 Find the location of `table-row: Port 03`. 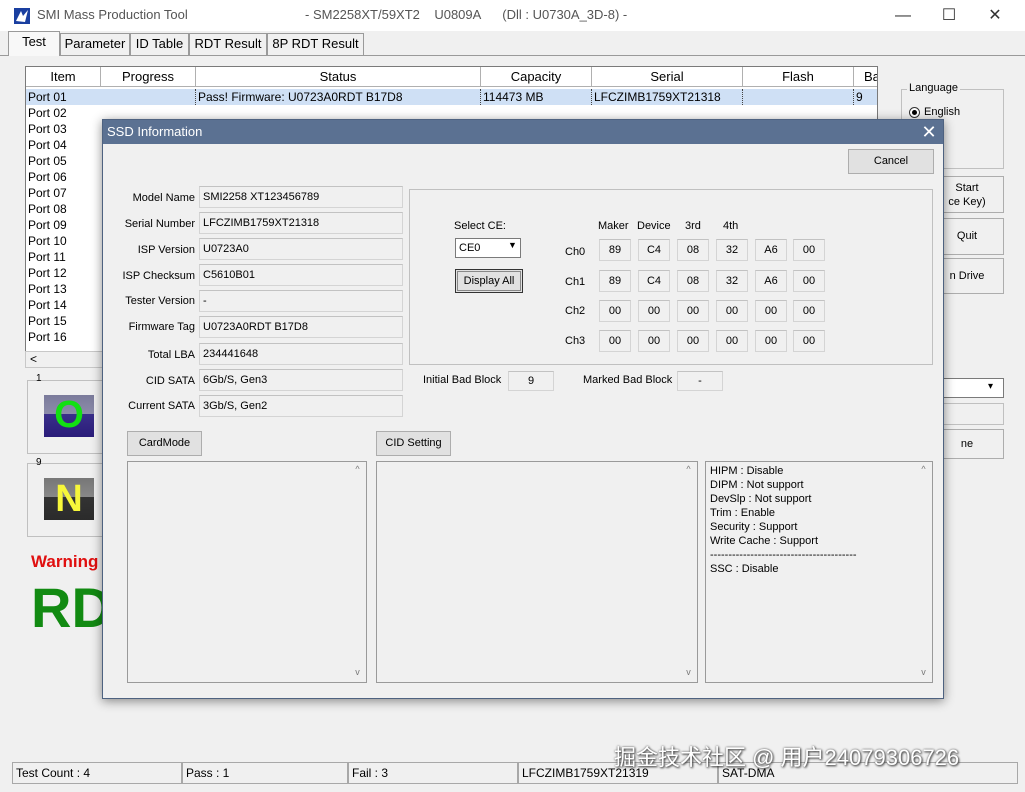

table-row: Port 03 is located at coordinates (63, 129).